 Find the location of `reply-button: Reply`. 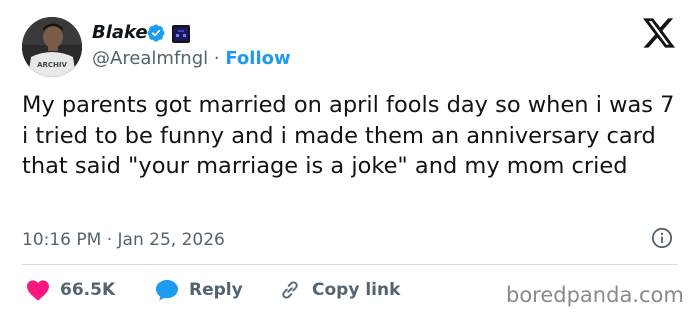

reply-button: Reply is located at coordinates (199, 290).